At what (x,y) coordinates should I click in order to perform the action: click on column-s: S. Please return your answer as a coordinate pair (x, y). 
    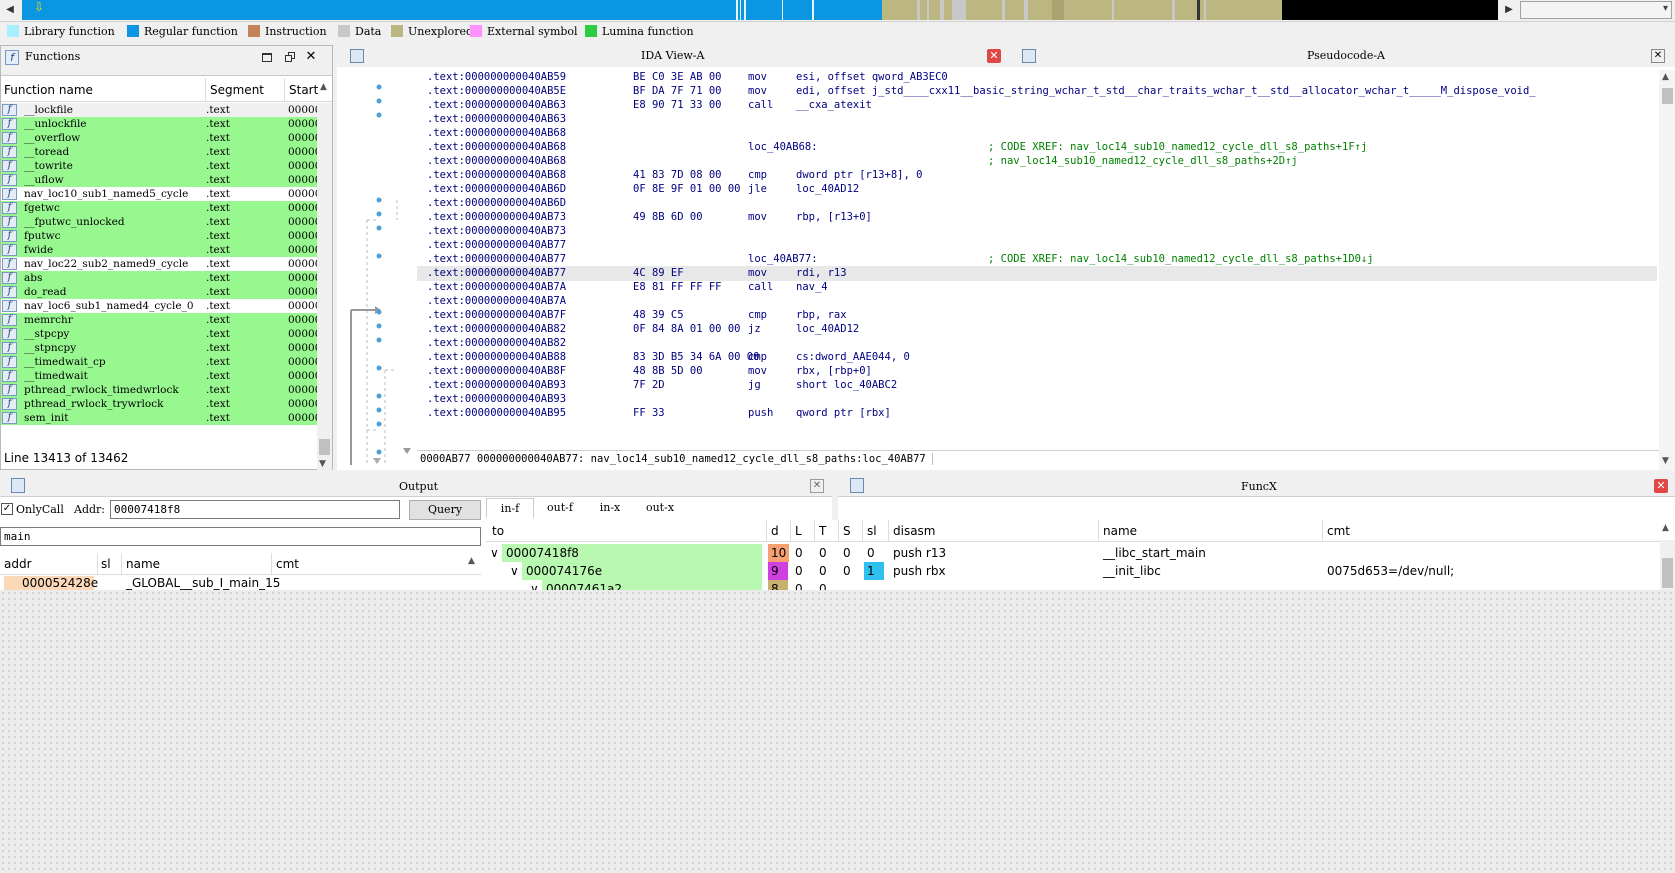
    Looking at the image, I should click on (847, 531).